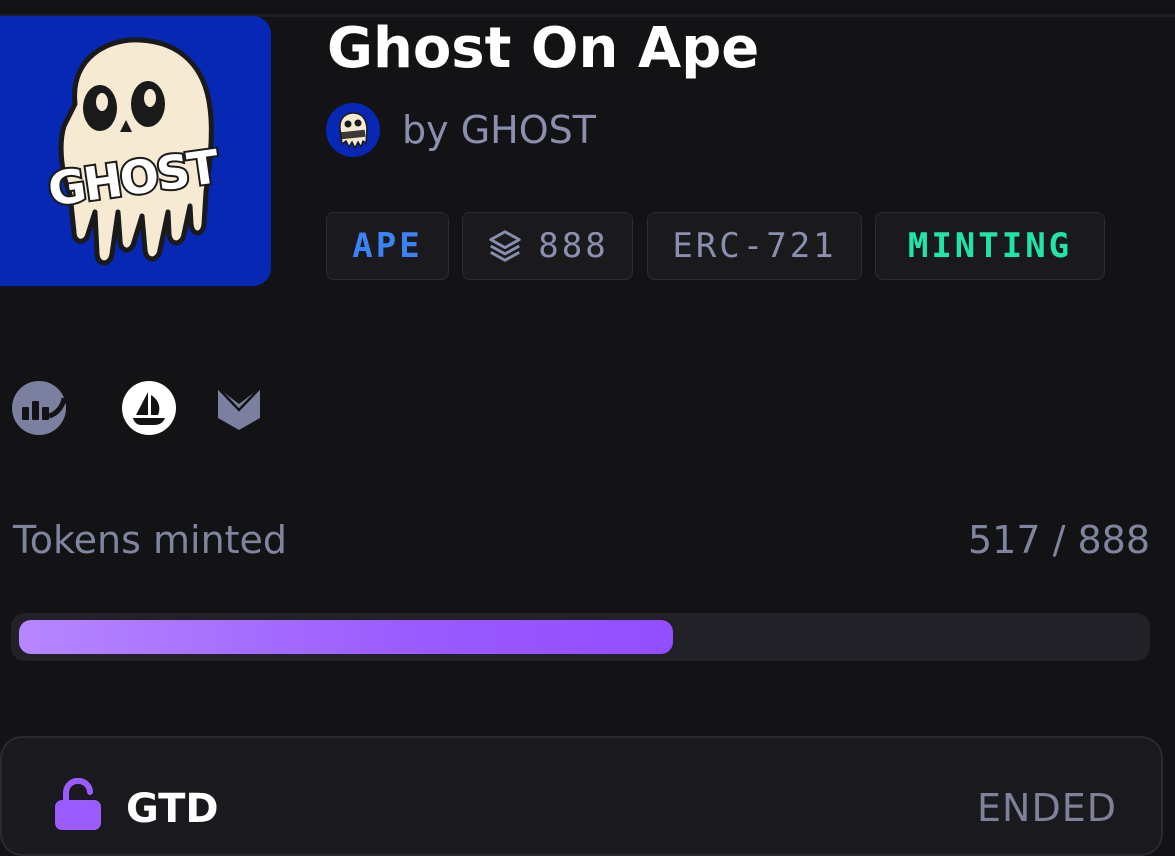 This screenshot has width=1175, height=856. I want to click on creator-avatar, so click(353, 130).